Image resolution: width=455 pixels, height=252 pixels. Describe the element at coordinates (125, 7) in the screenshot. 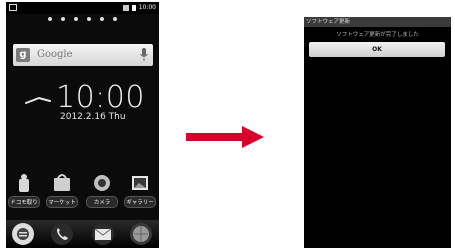

I see `signal-icon` at that location.